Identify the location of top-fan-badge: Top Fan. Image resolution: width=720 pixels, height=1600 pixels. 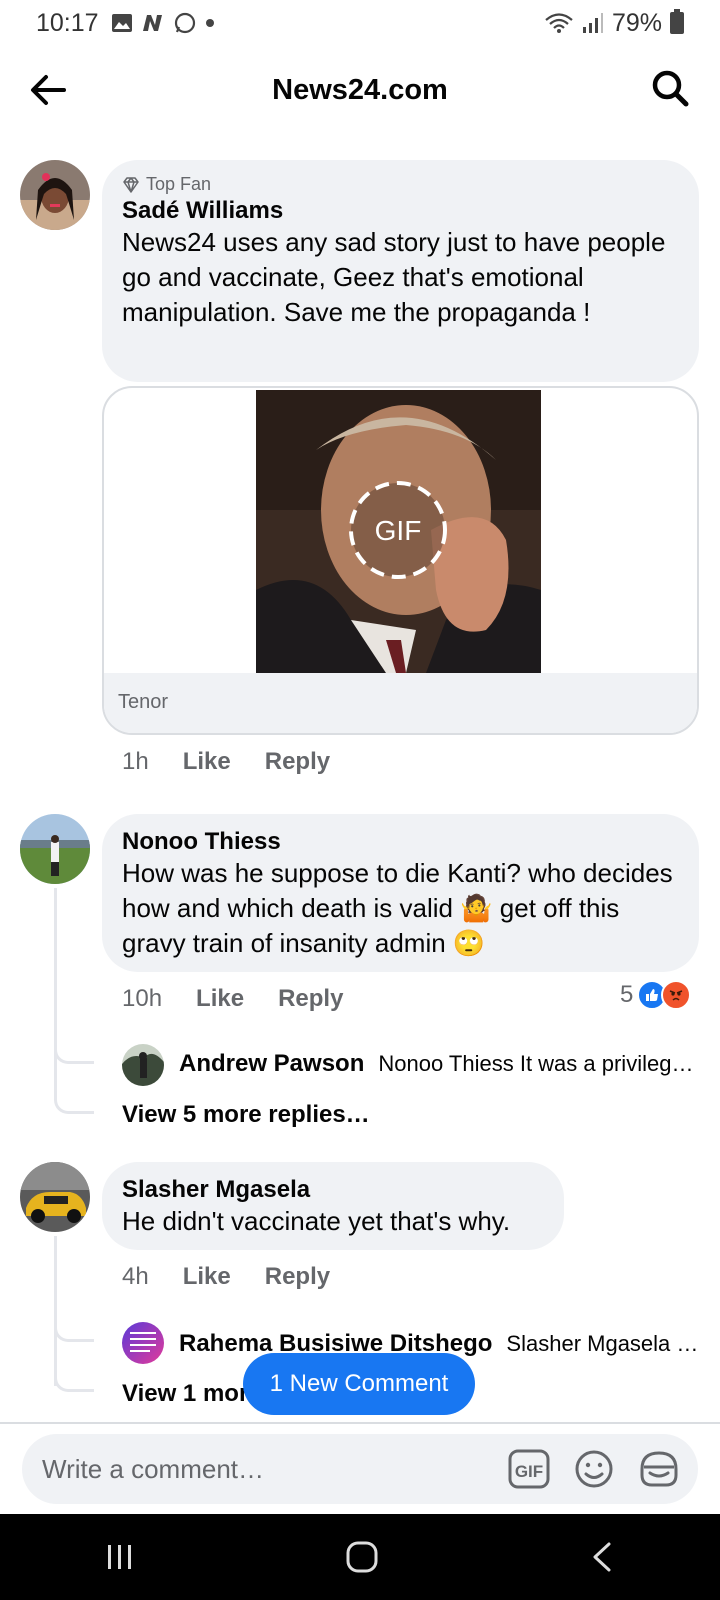
(400, 184).